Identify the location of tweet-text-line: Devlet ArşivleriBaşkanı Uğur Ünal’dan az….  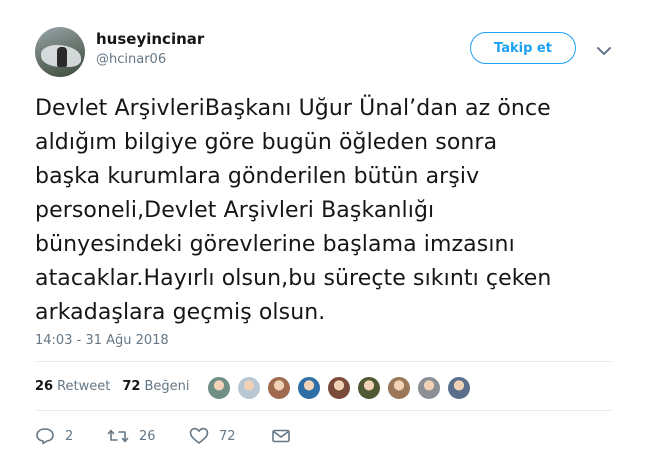
(293, 108).